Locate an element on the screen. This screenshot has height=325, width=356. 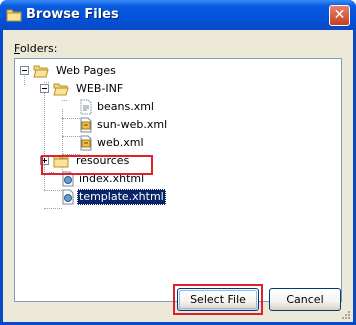
tree-item-label: beans.xml is located at coordinates (125, 106).